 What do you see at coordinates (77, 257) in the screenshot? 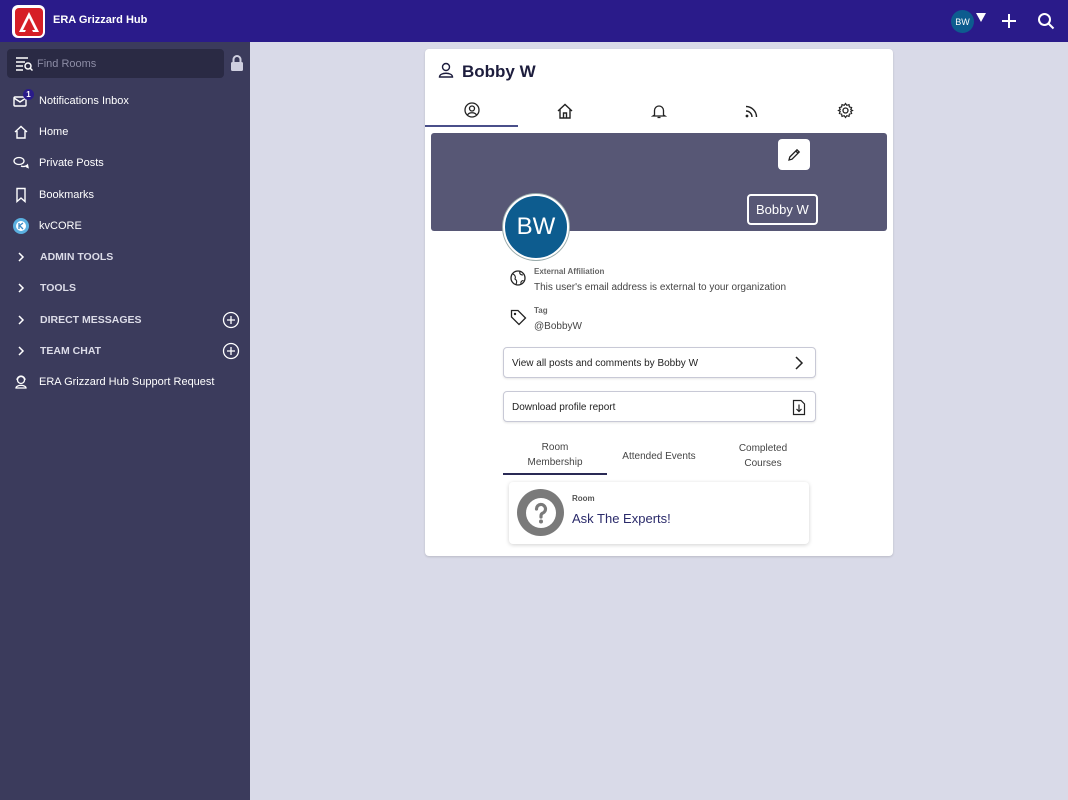
I see `sidebar-item-label: ADMIN TOOLS` at bounding box center [77, 257].